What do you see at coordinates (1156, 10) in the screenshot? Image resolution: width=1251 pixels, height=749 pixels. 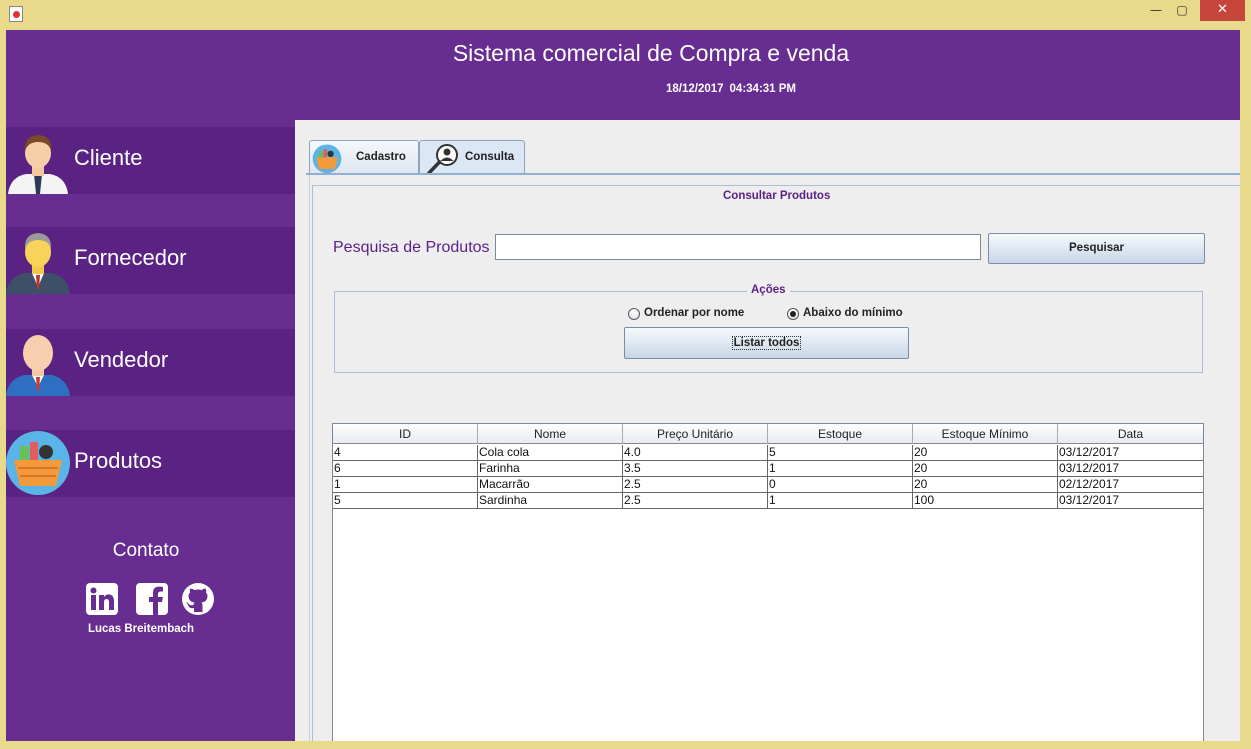 I see `minimize-button: —` at bounding box center [1156, 10].